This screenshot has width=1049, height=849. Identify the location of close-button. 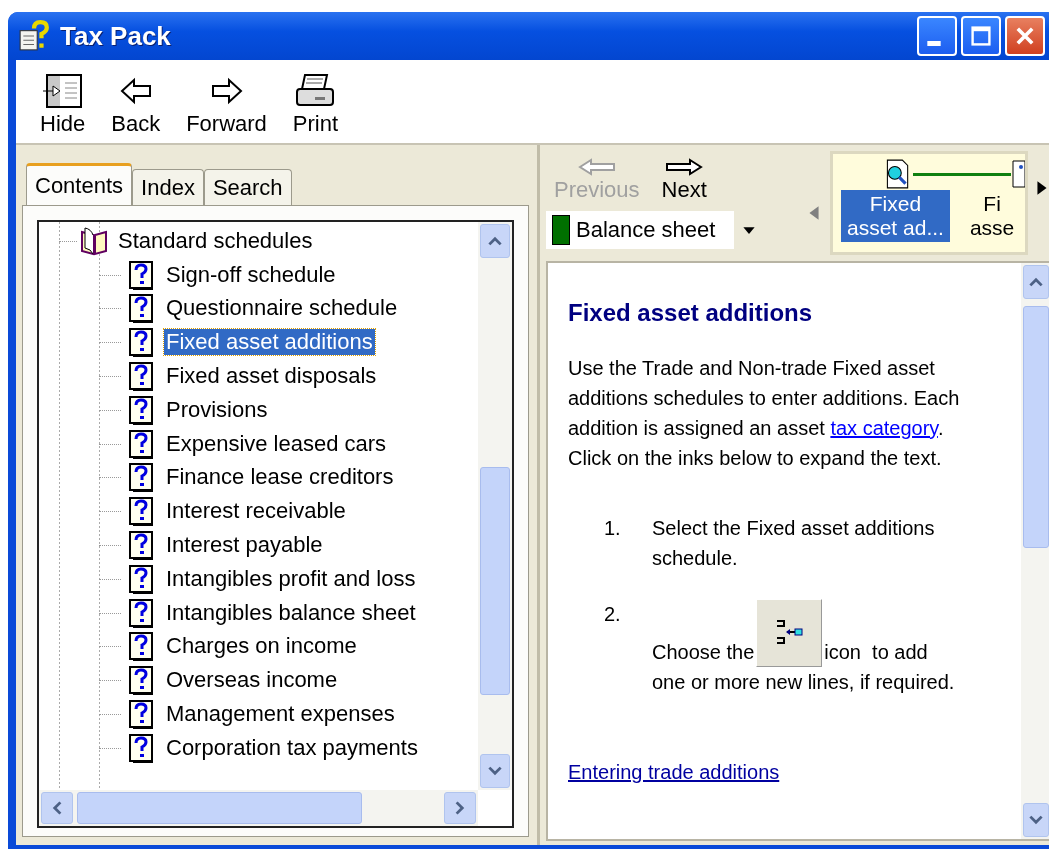
(1025, 36).